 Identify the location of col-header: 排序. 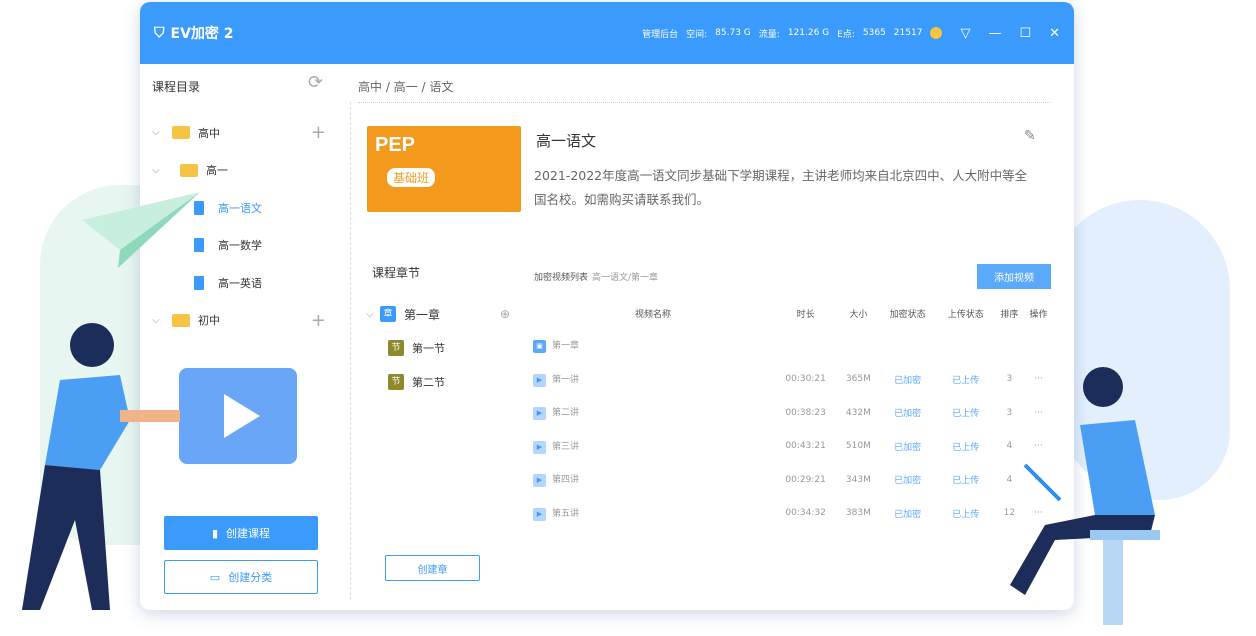
(1009, 314).